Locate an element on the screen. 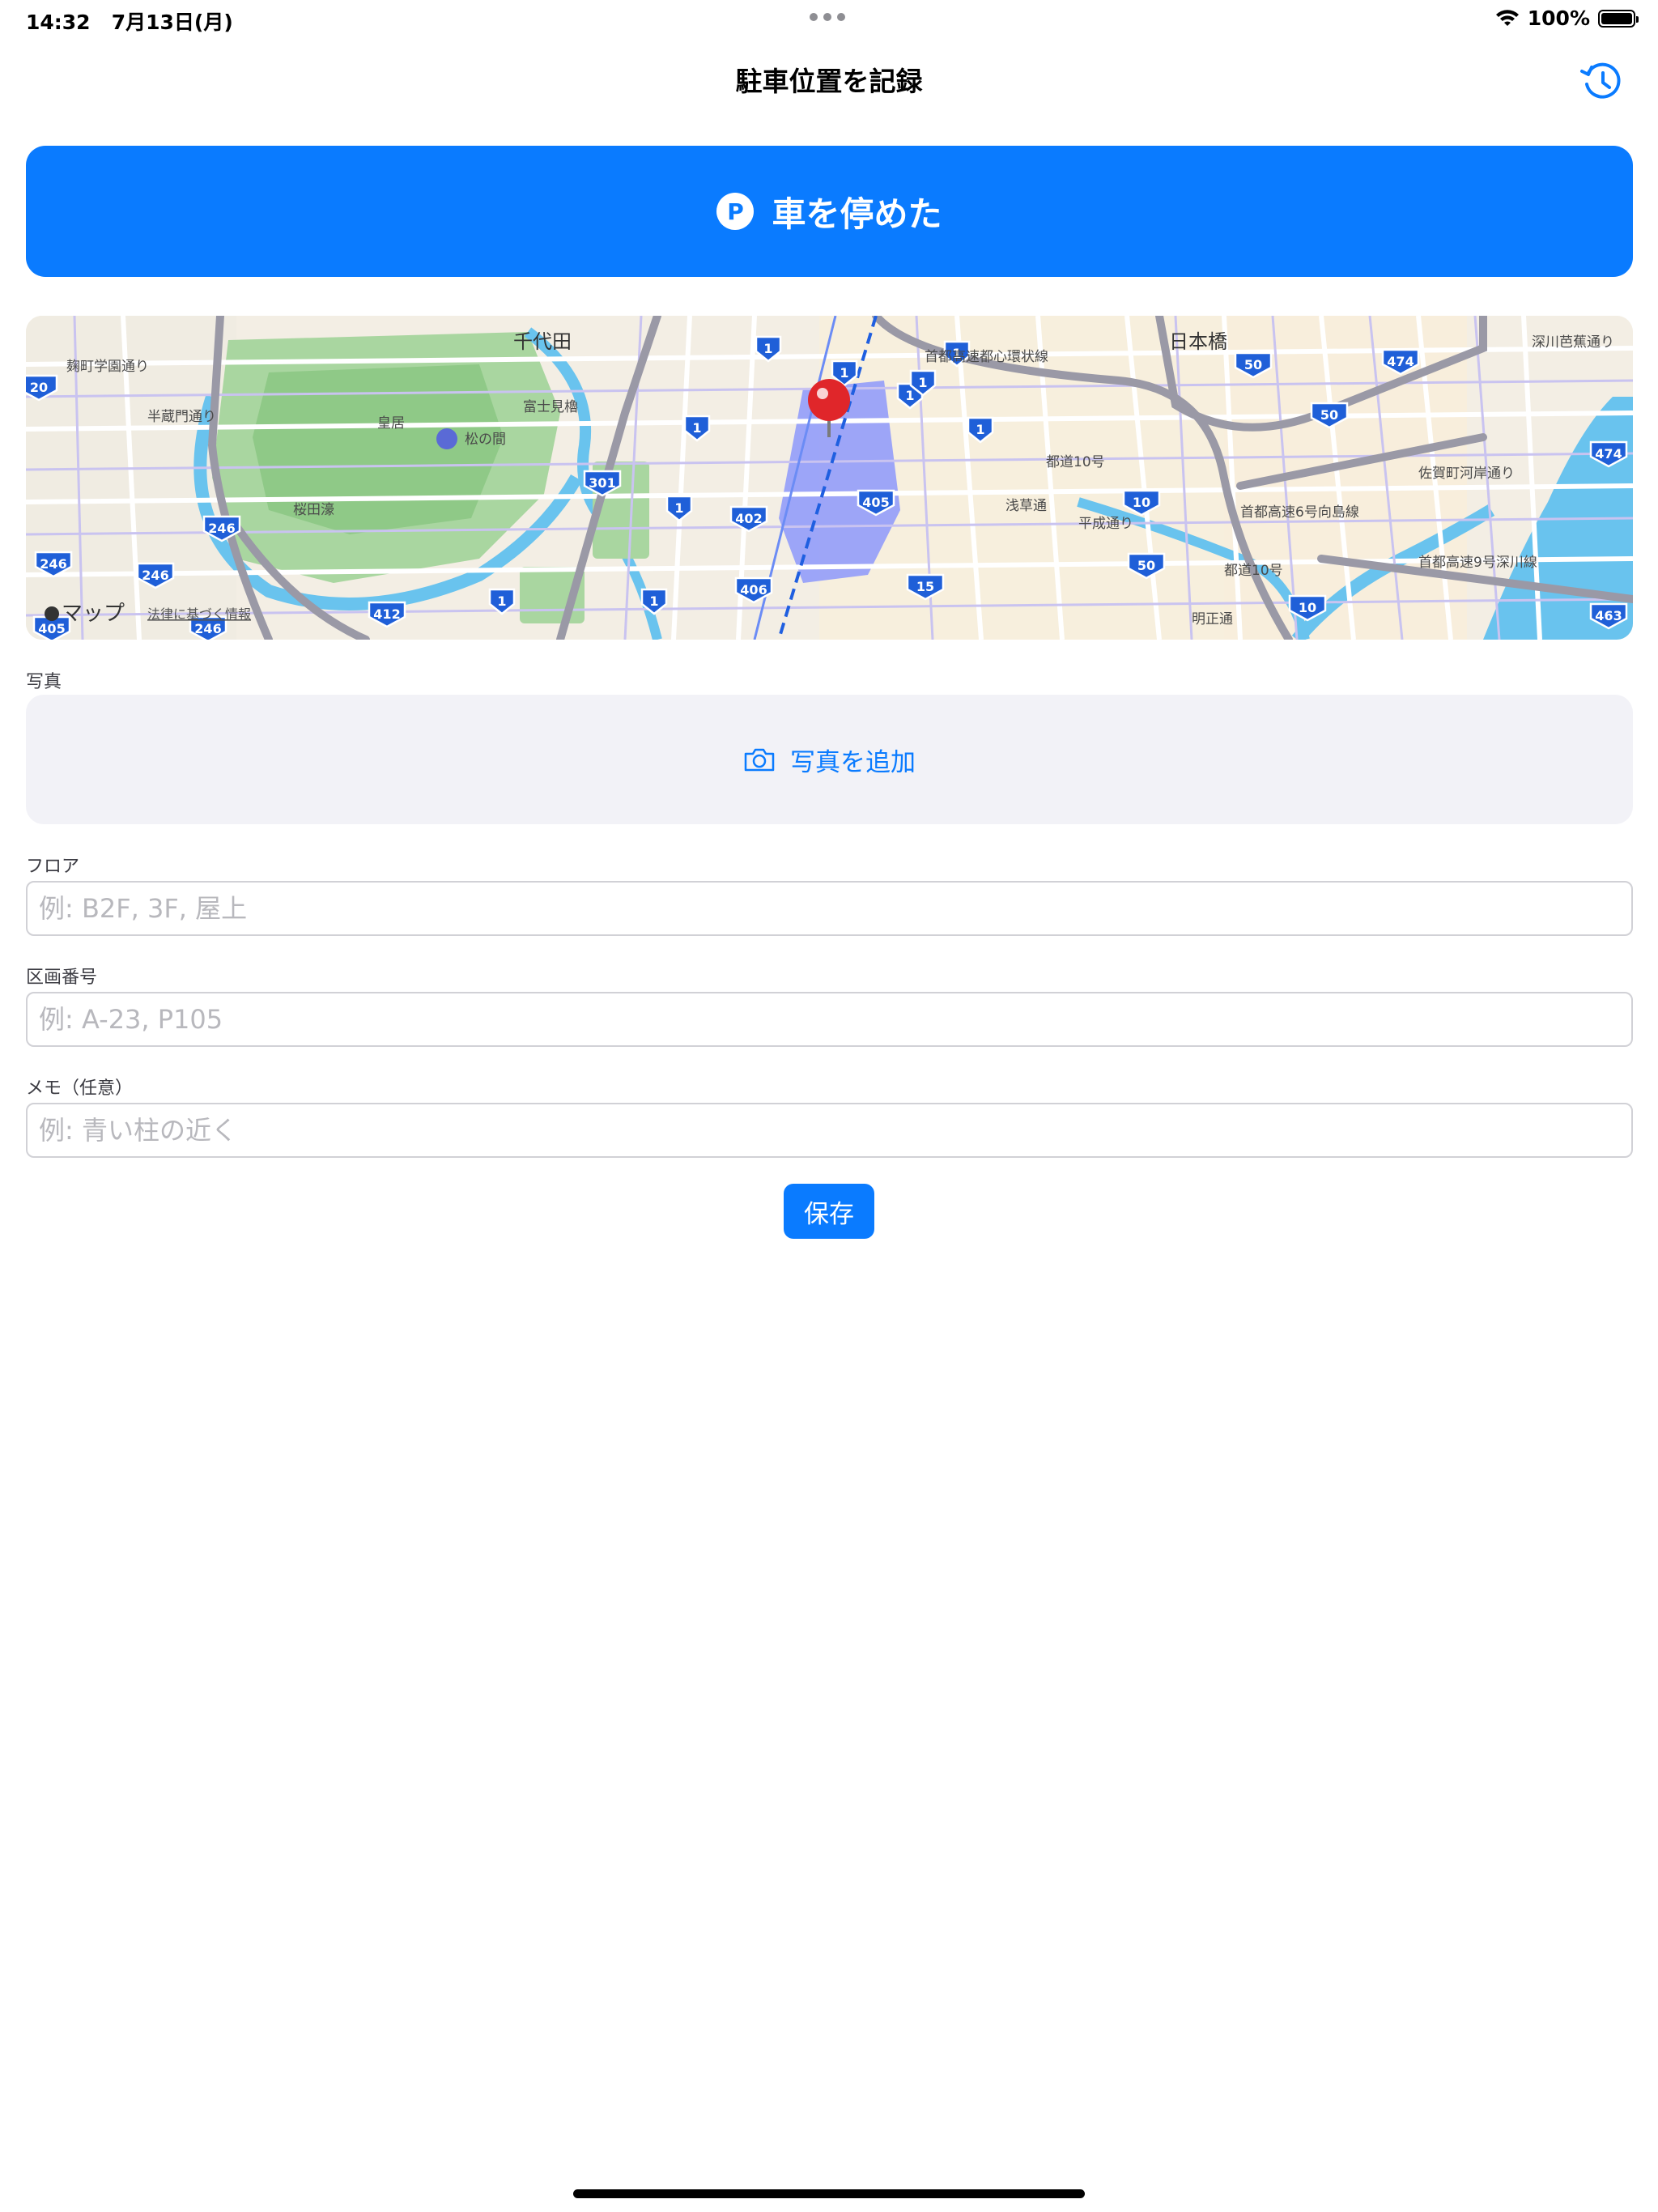  history-button is located at coordinates (1601, 81).